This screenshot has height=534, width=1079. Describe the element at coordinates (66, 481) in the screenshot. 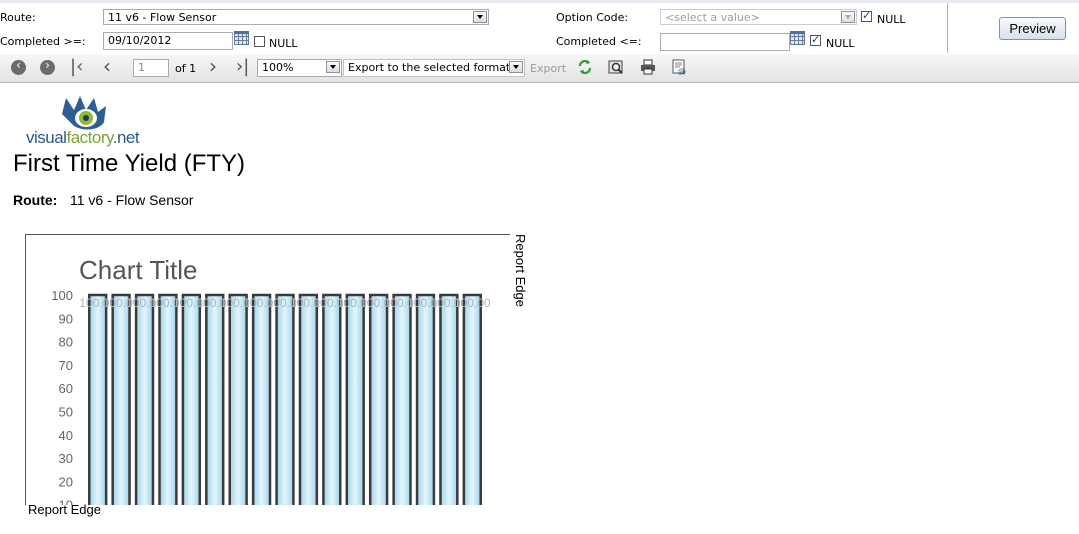

I see `y-tick-label: 20` at that location.